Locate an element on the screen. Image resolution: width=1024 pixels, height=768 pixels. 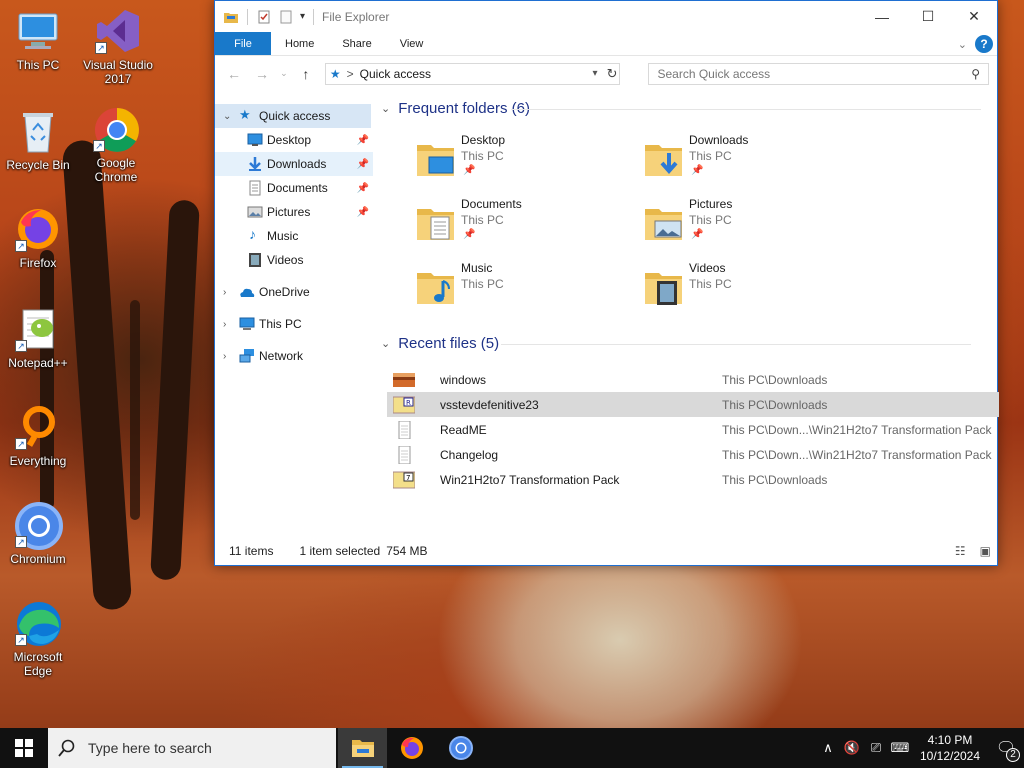
recent-files-header: ⌄ Recent files (5) is located at coordinates (676, 343).